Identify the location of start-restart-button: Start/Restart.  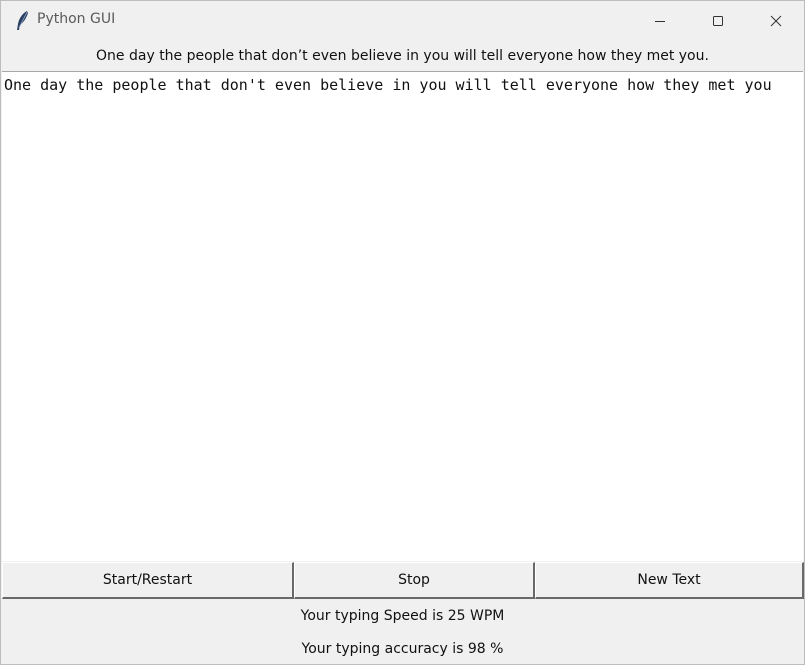
(148, 580).